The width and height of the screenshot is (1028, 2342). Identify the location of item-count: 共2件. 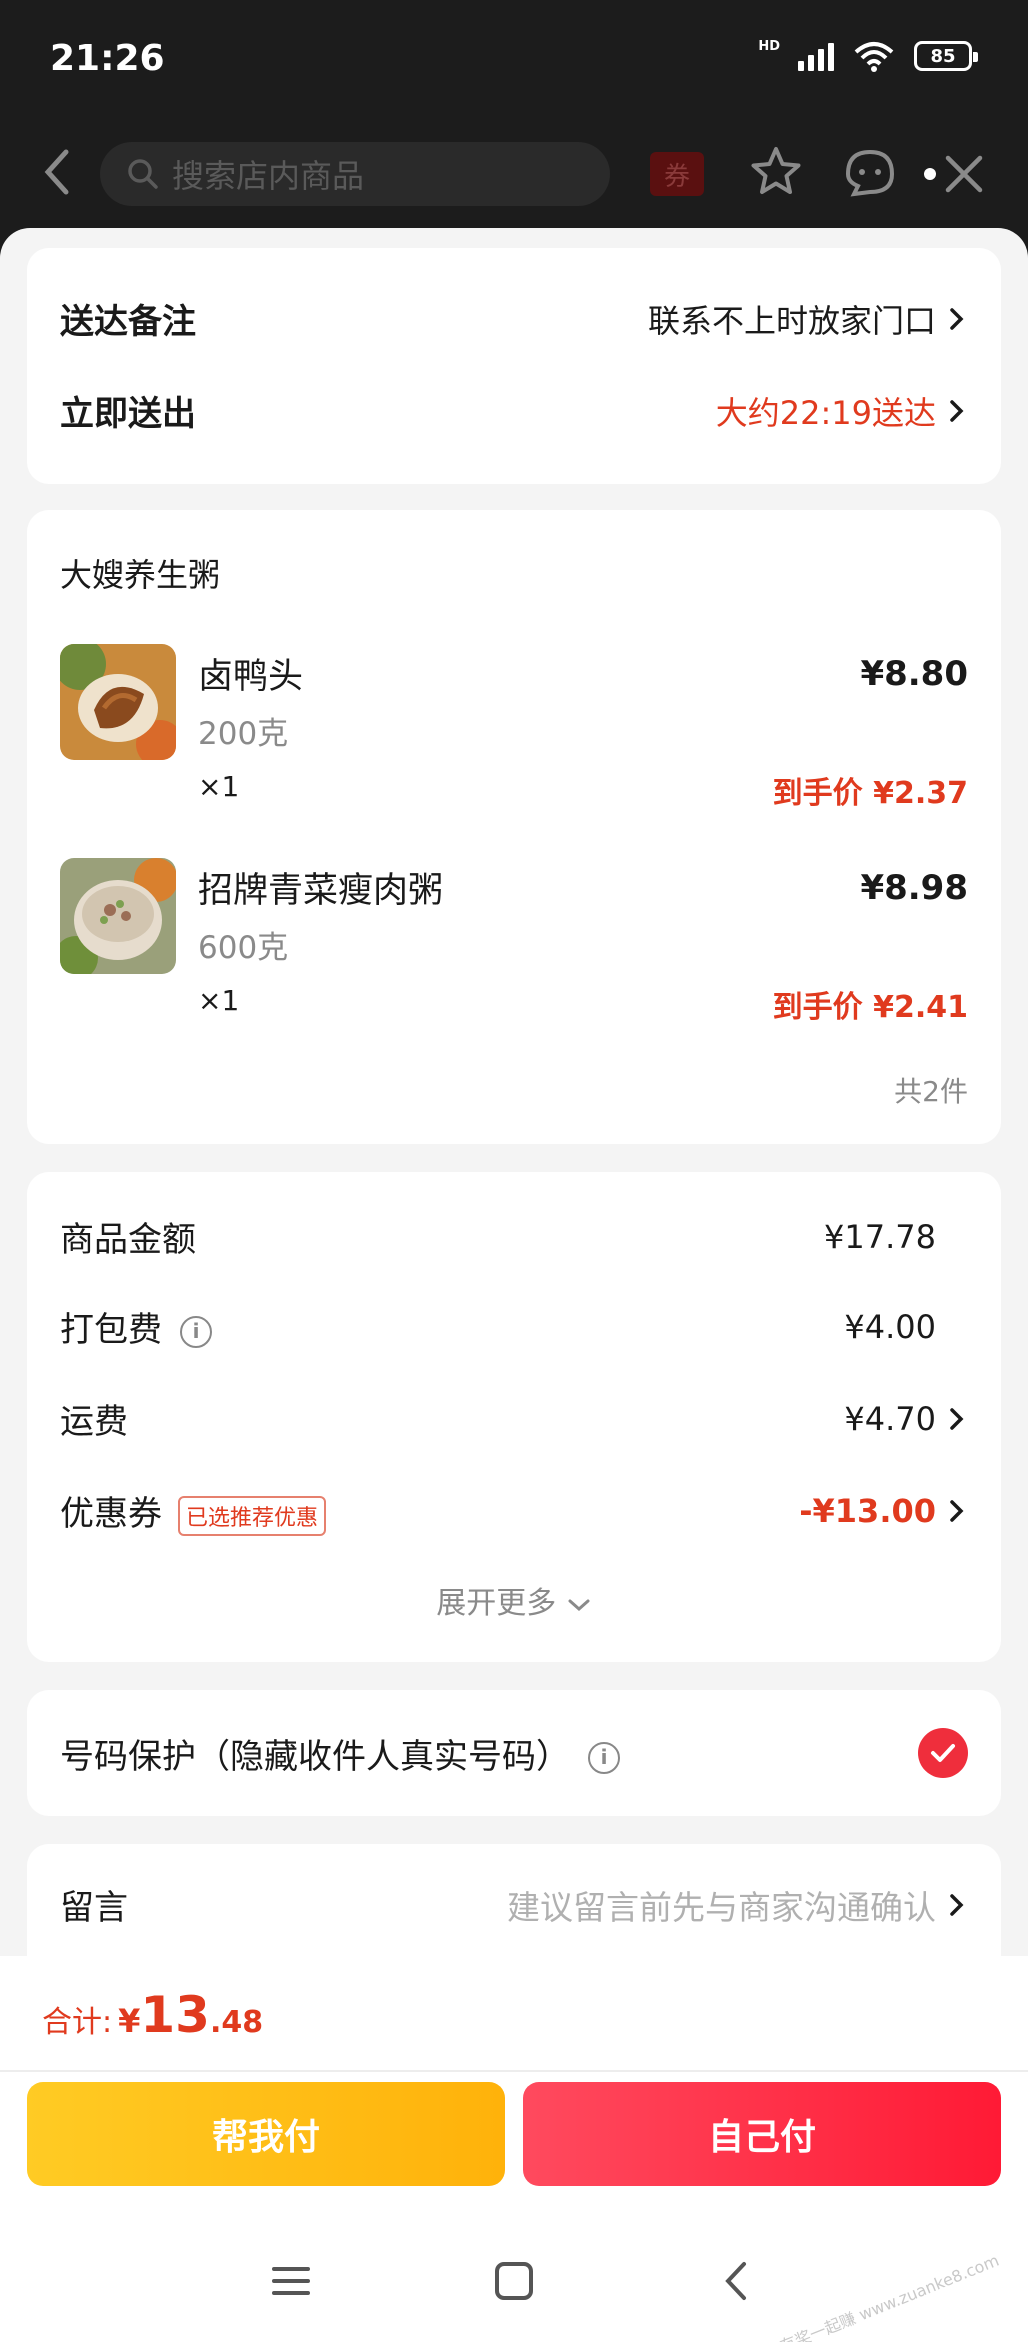
(931, 1091).